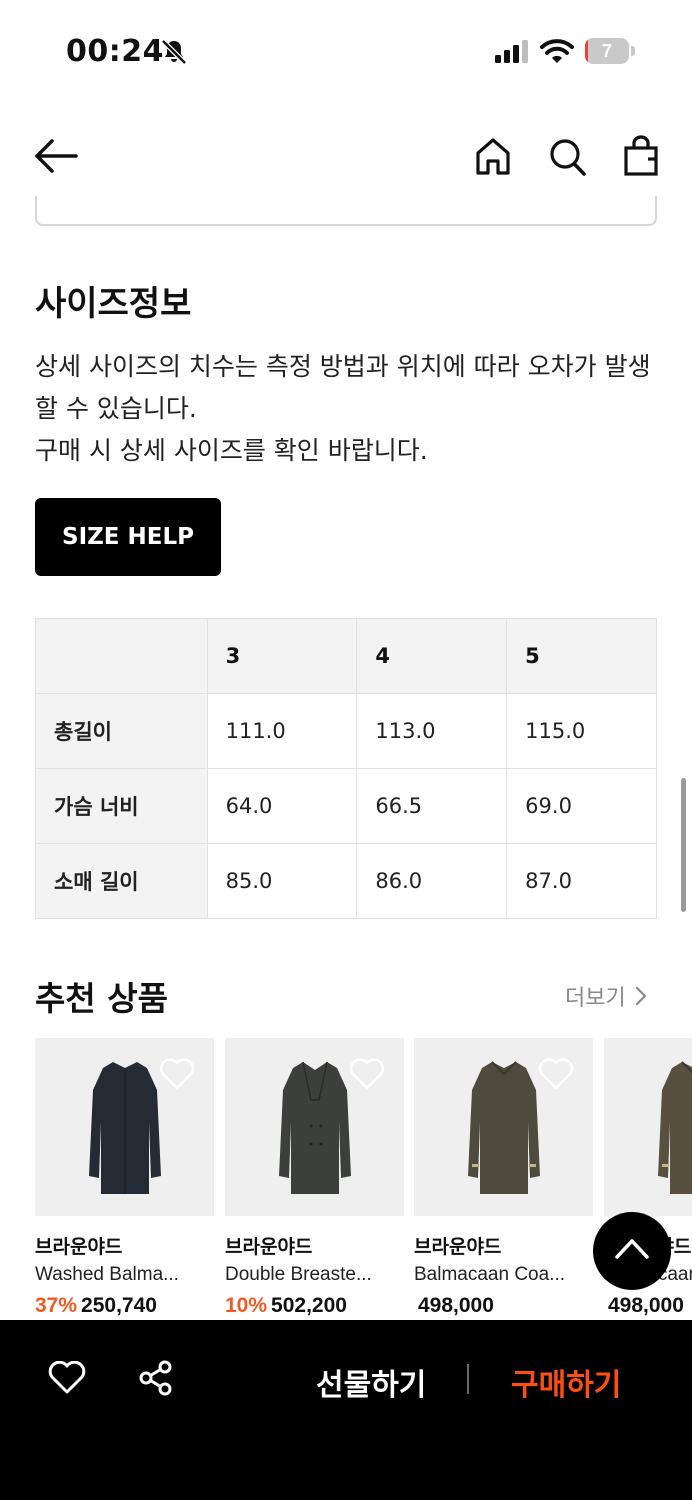  What do you see at coordinates (282, 731) in the screenshot?
I see `table-cell: 111.0` at bounding box center [282, 731].